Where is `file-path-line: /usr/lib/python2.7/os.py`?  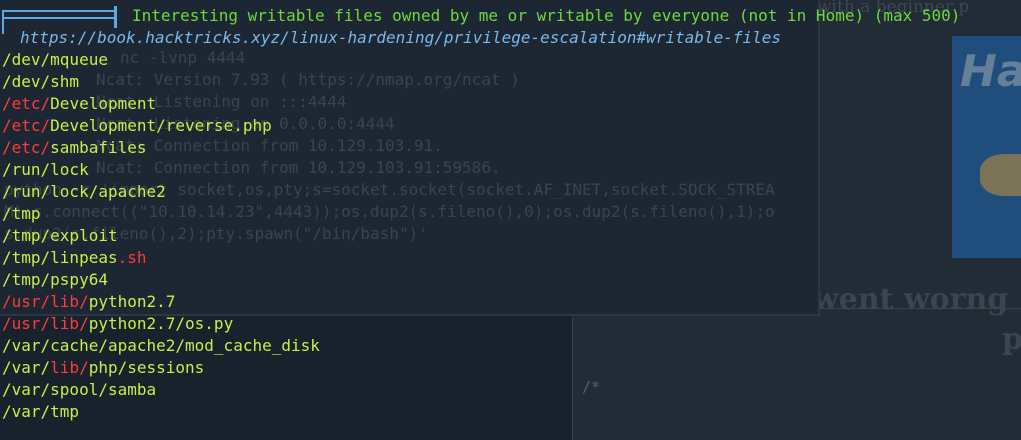 file-path-line: /usr/lib/python2.7/os.py is located at coordinates (117, 324).